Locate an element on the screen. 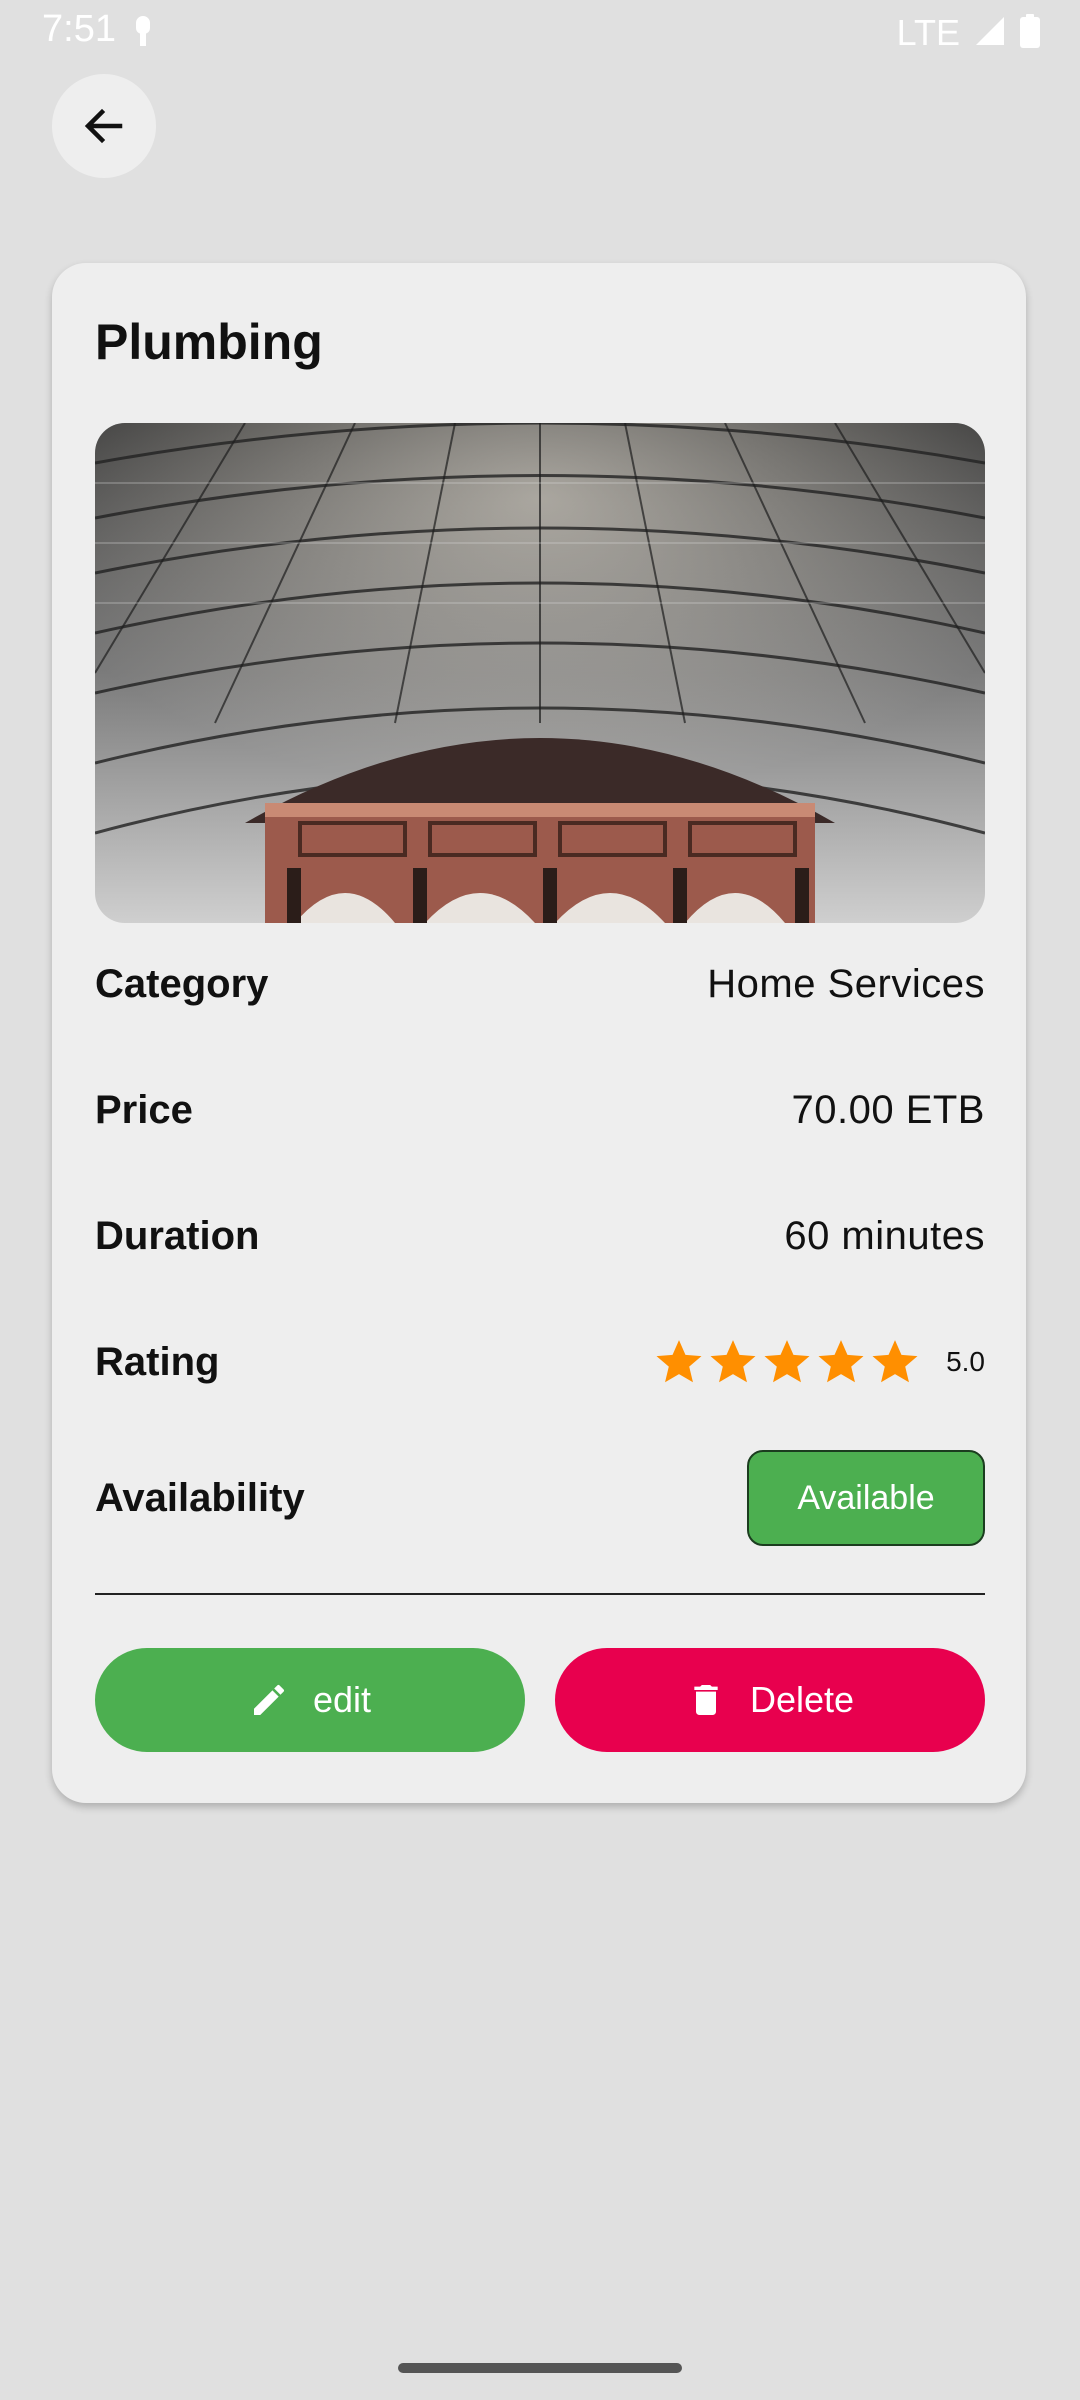 This screenshot has width=1080, height=2400. availability-badge: Available is located at coordinates (866, 1498).